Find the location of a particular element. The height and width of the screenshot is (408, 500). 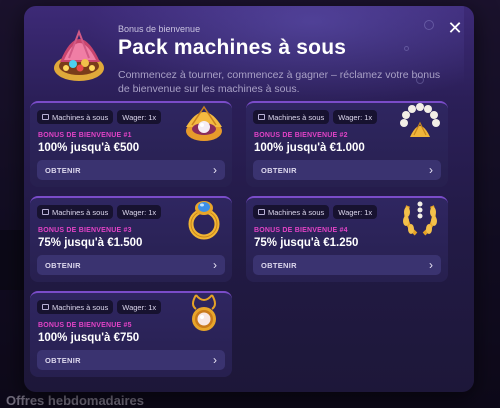

treasure-shell-icon is located at coordinates (79, 53).